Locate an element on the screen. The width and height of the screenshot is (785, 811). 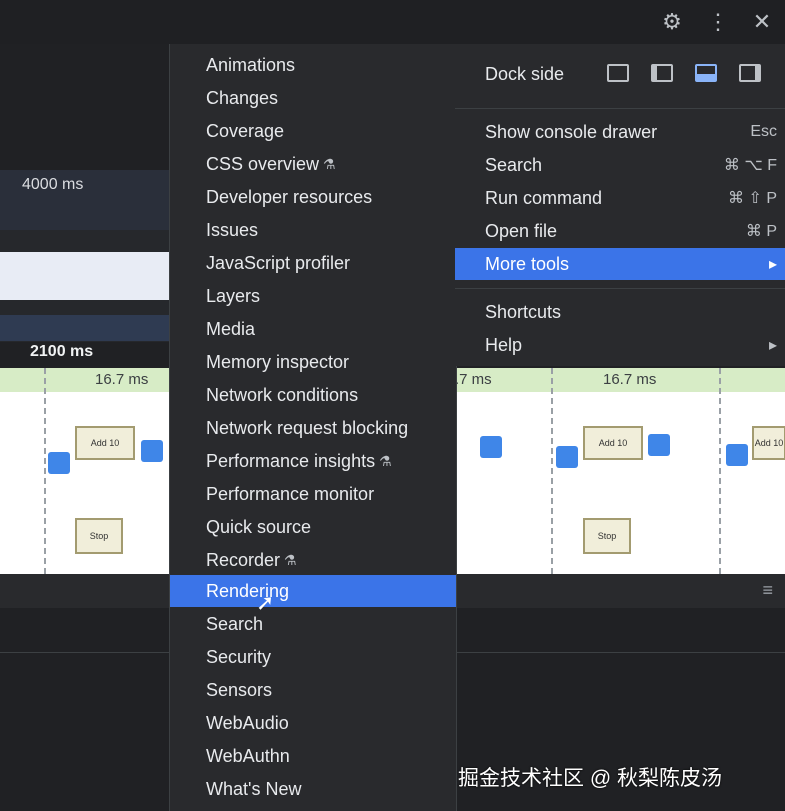
menu-item-search: Search is located at coordinates (313, 624).